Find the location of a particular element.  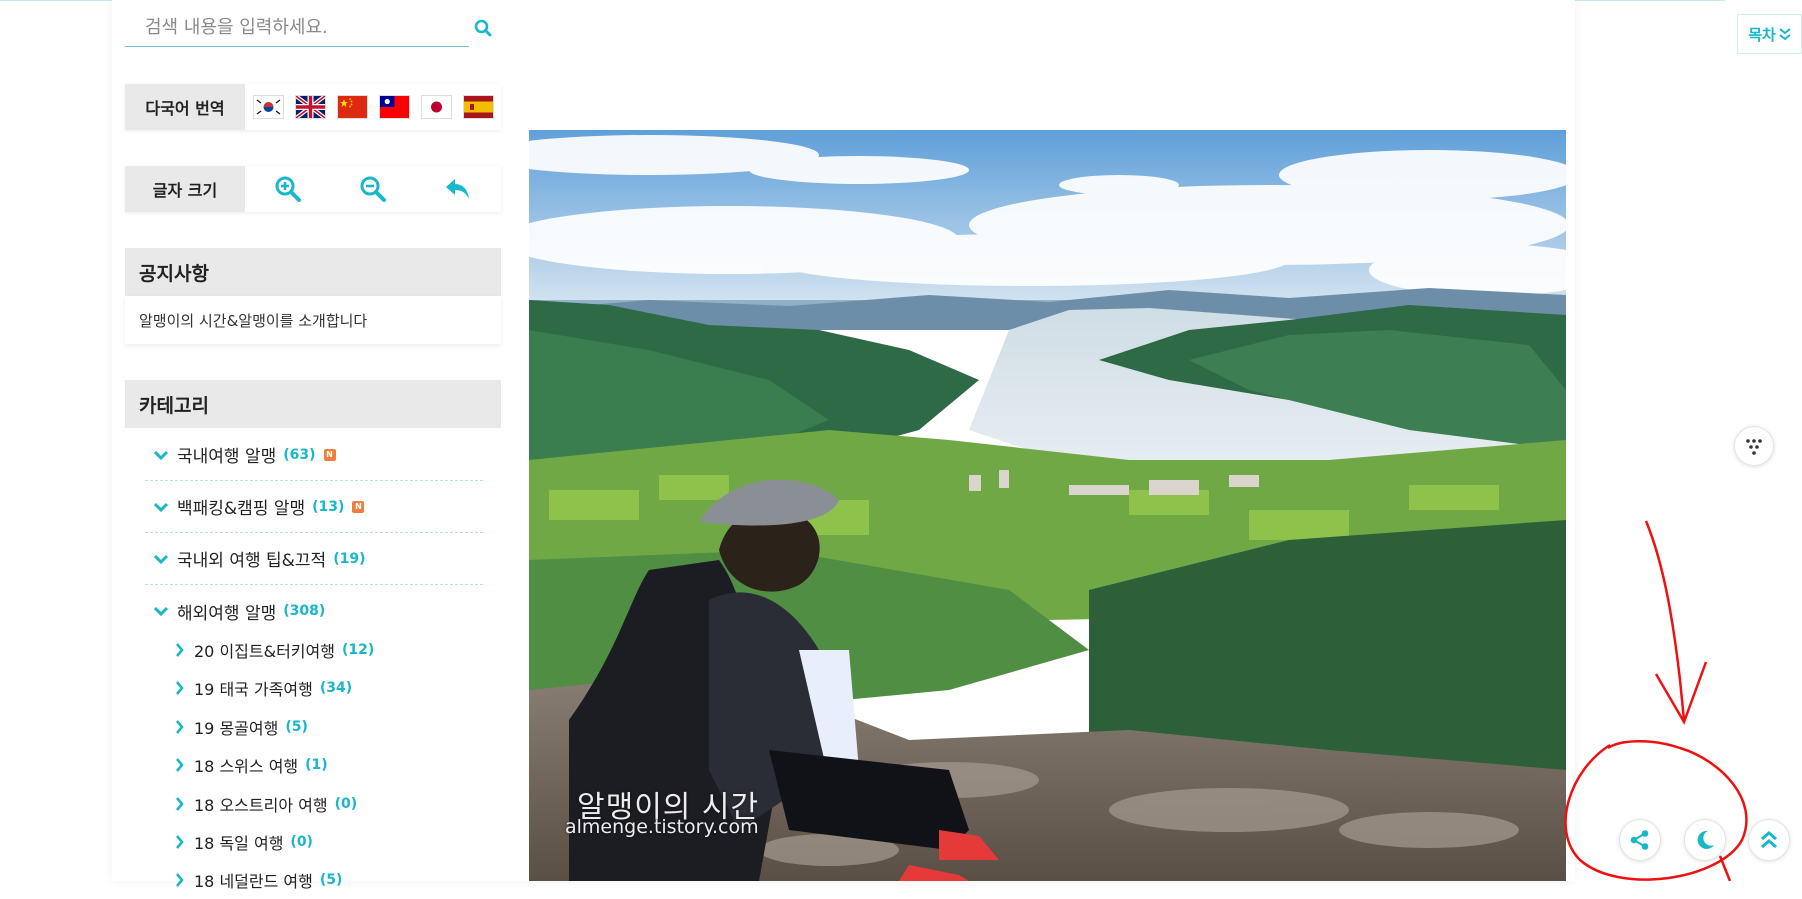

toc-label: 목차 is located at coordinates (1762, 34).